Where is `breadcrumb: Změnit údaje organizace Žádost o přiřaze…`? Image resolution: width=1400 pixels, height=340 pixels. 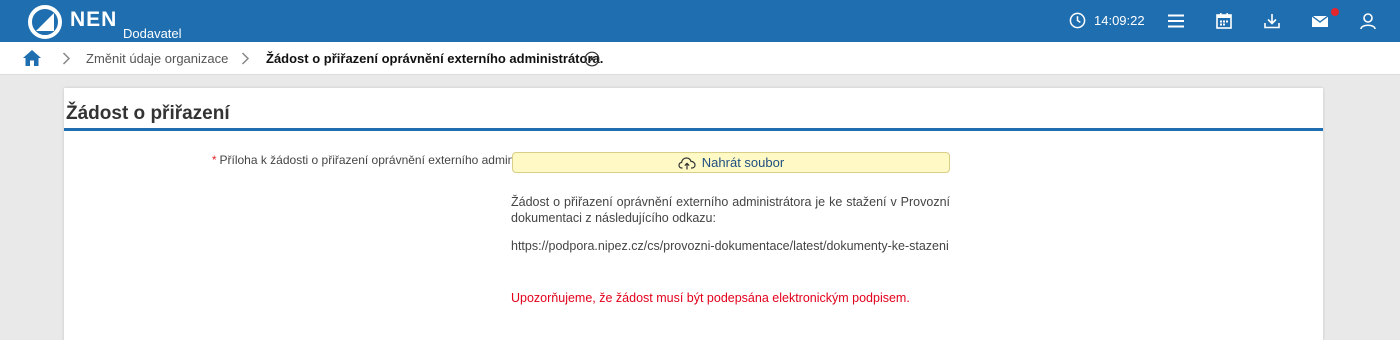
breadcrumb: Změnit údaje organizace Žádost o přiřaze… is located at coordinates (700, 58).